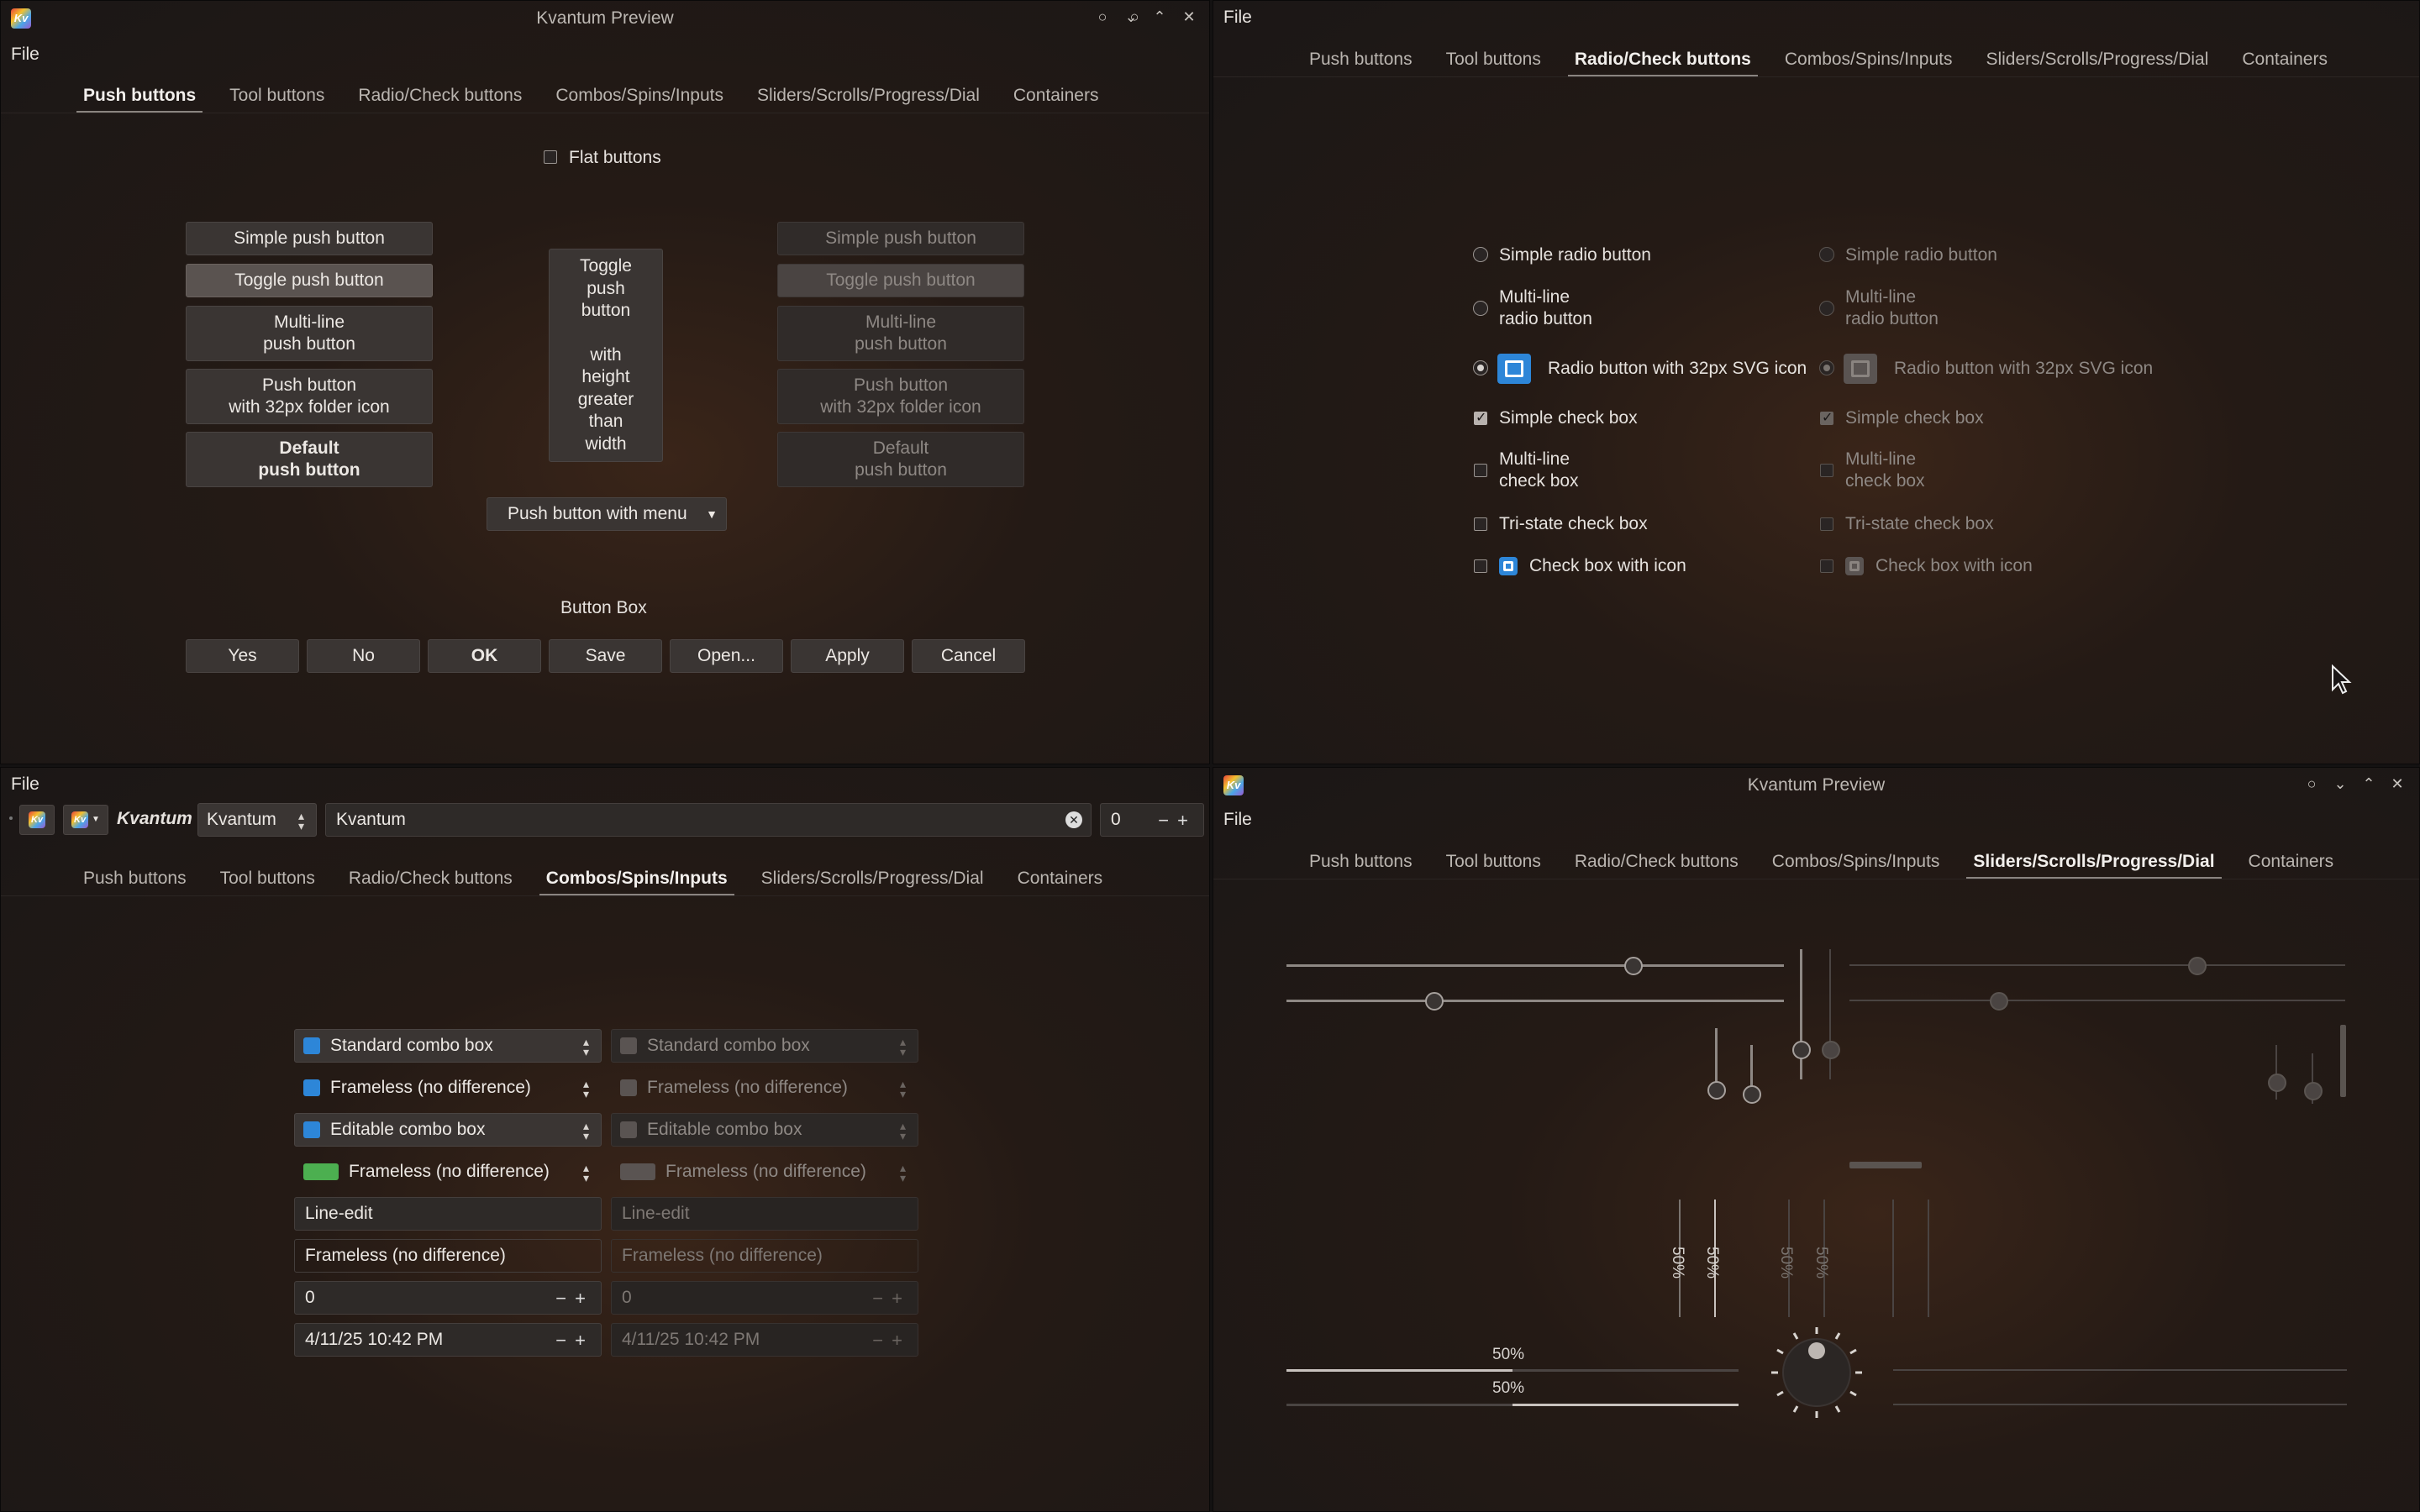 Image resolution: width=2420 pixels, height=1512 pixels. What do you see at coordinates (448, 1172) in the screenshot?
I see `frameless-editable-combo-box: Frameless (no difference) ▴ ▾` at bounding box center [448, 1172].